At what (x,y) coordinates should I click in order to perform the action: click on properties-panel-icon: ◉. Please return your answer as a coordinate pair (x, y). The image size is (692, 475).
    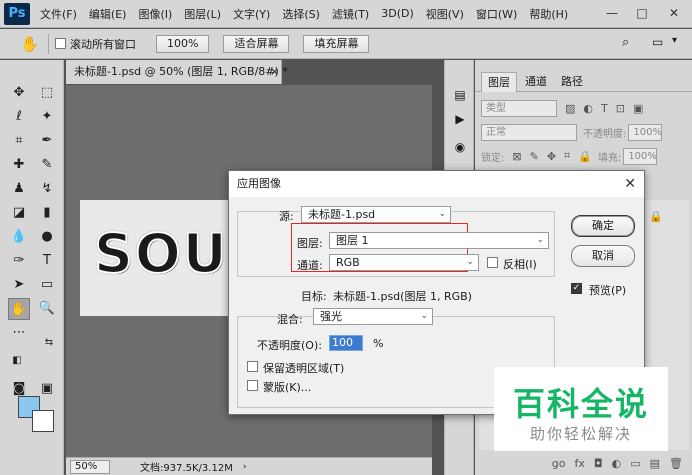
    Looking at the image, I should click on (460, 147).